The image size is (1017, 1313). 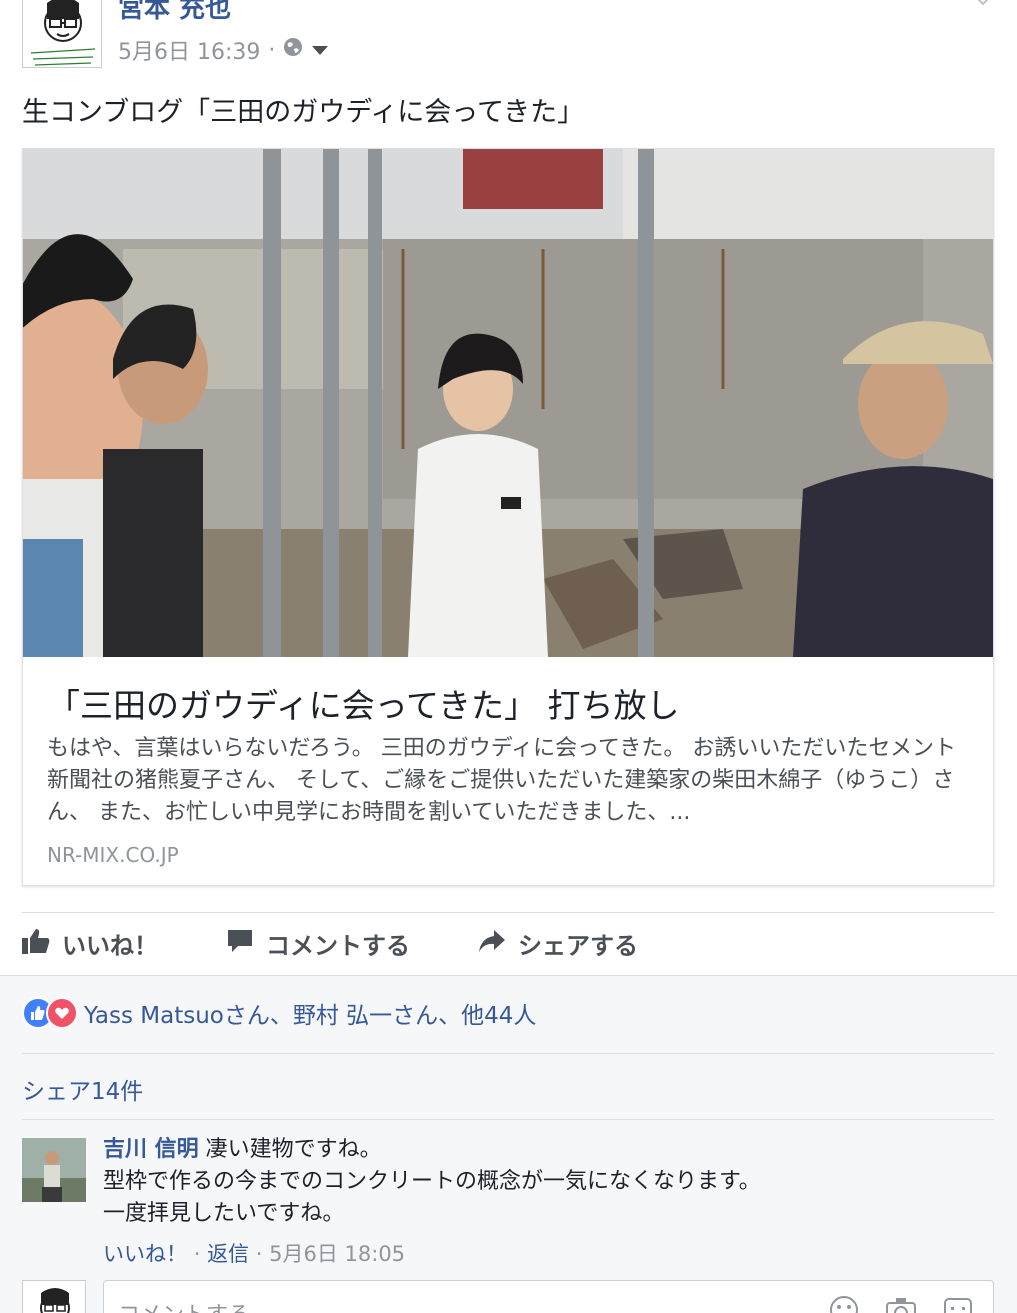 I want to click on author-name: 宮本 充也, so click(x=174, y=12).